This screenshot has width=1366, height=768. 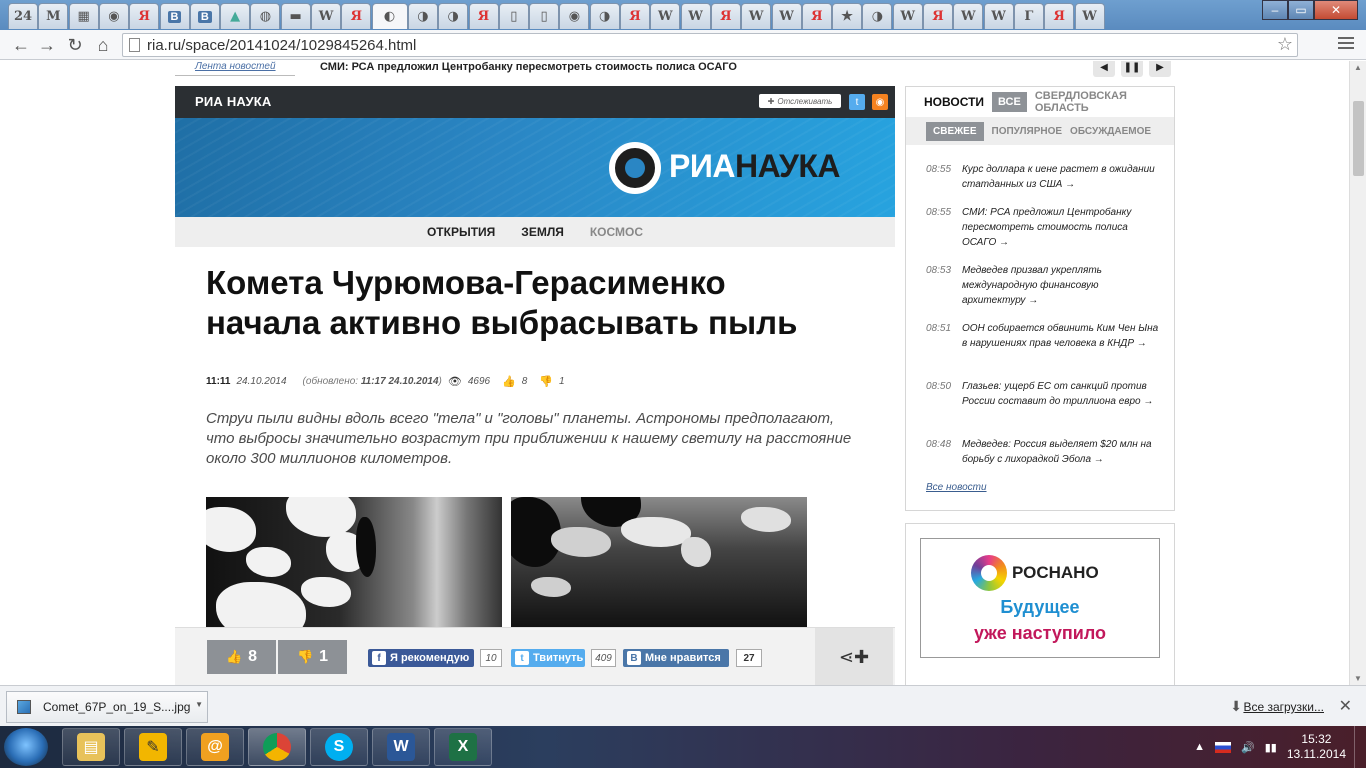 I want to click on scroll-up-icon: ▲, so click(x=1358, y=67).